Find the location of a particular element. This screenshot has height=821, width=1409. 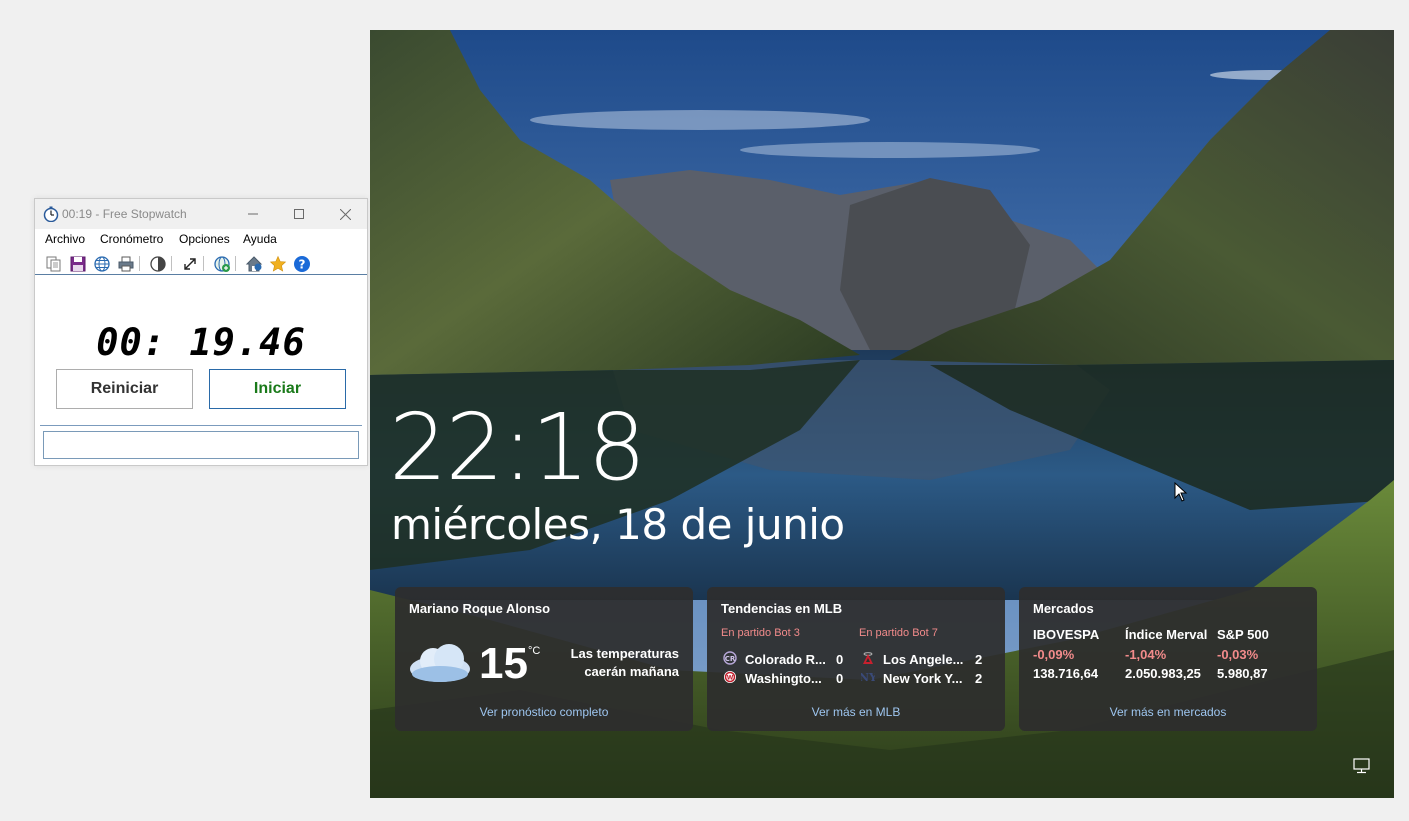

maximize-button is located at coordinates (299, 214).